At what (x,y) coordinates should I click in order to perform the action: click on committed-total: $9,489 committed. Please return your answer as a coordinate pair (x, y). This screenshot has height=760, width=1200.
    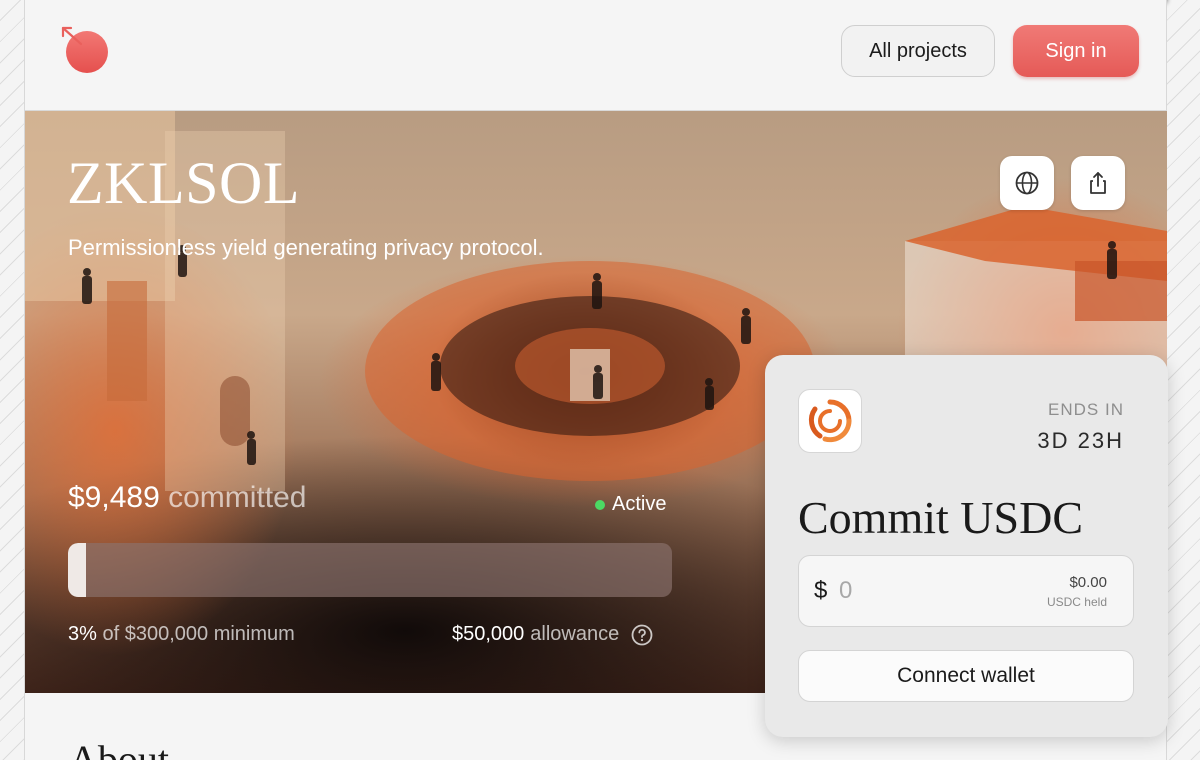
    Looking at the image, I should click on (187, 498).